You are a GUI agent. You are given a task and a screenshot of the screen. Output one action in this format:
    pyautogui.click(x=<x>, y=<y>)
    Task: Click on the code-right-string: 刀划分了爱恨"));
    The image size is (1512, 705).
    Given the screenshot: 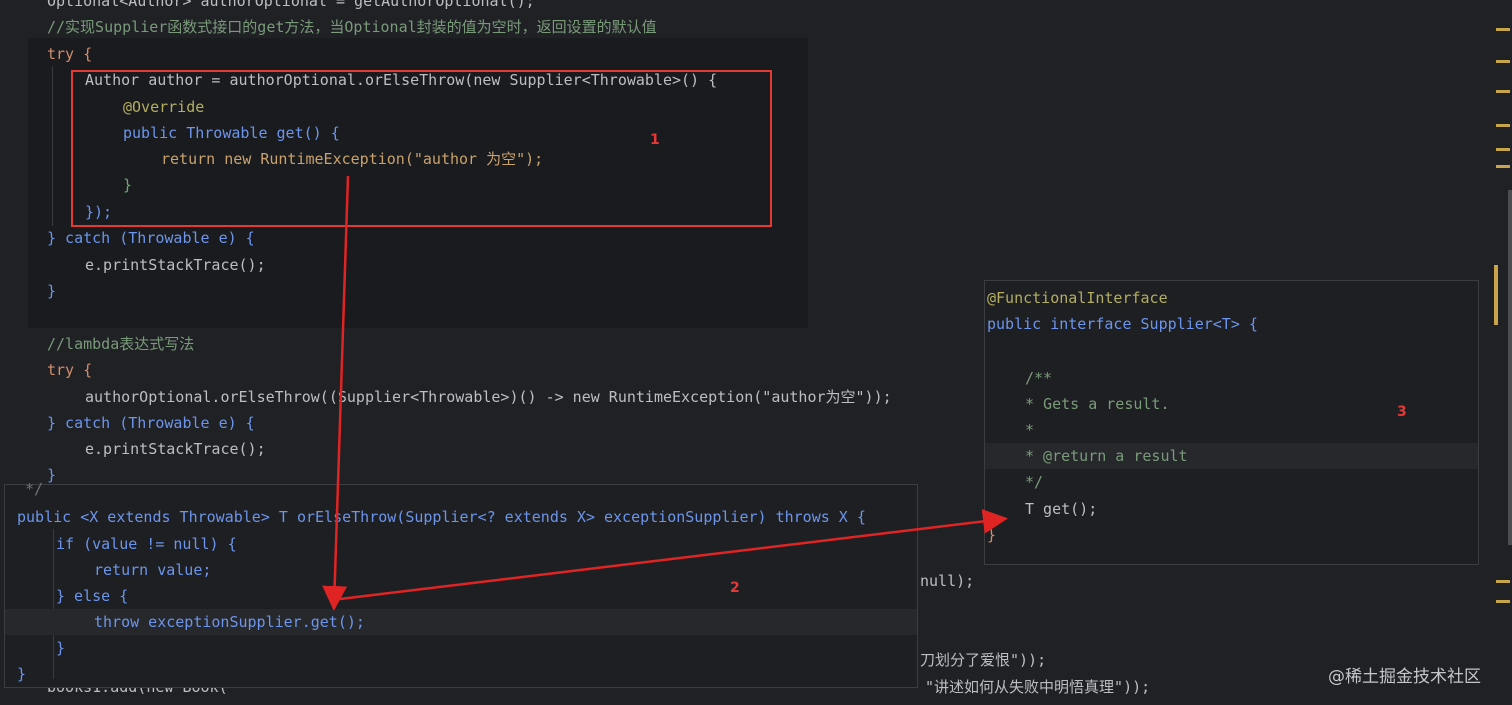 What is the action you would take?
    pyautogui.click(x=983, y=660)
    